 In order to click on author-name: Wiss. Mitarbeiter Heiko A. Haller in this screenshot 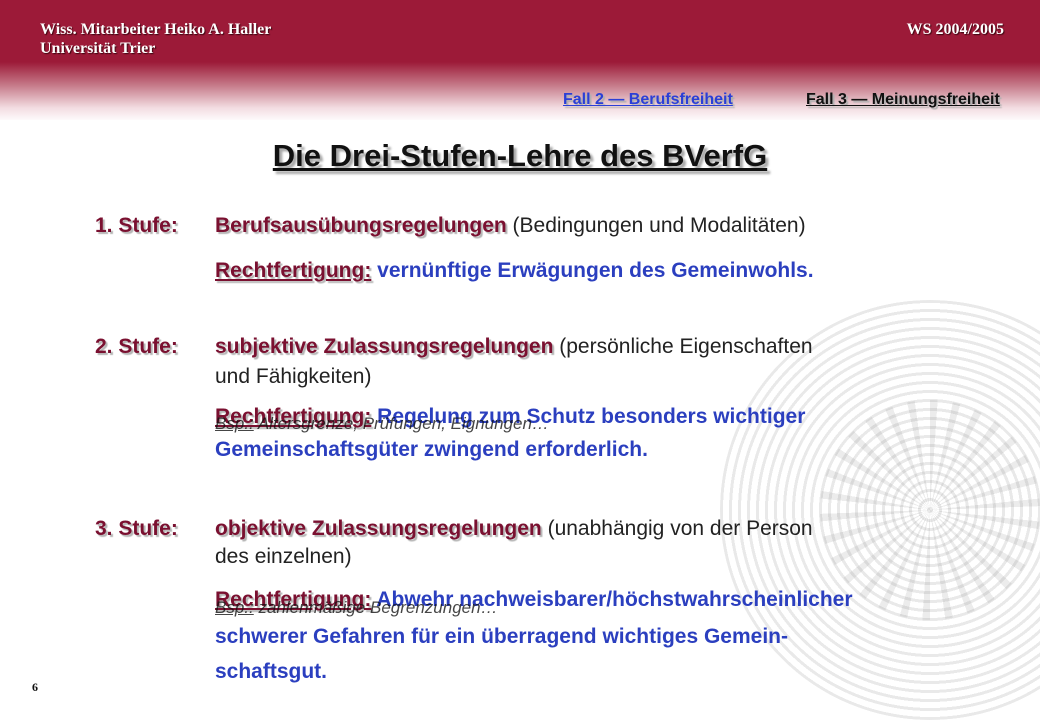, I will do `click(156, 29)`.